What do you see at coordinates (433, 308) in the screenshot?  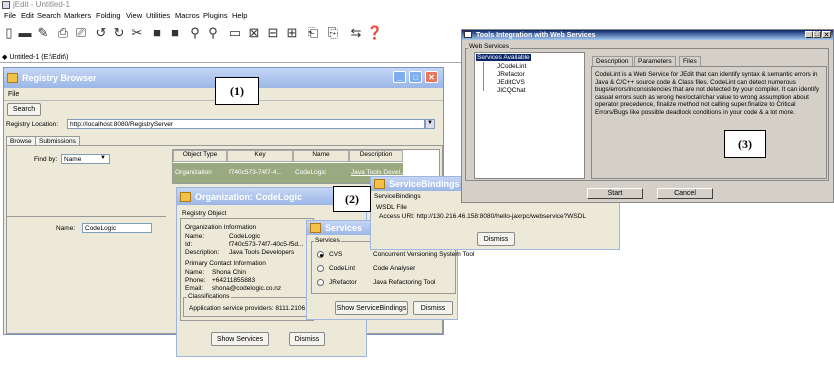 I see `services-dismiss-button: Dismiss` at bounding box center [433, 308].